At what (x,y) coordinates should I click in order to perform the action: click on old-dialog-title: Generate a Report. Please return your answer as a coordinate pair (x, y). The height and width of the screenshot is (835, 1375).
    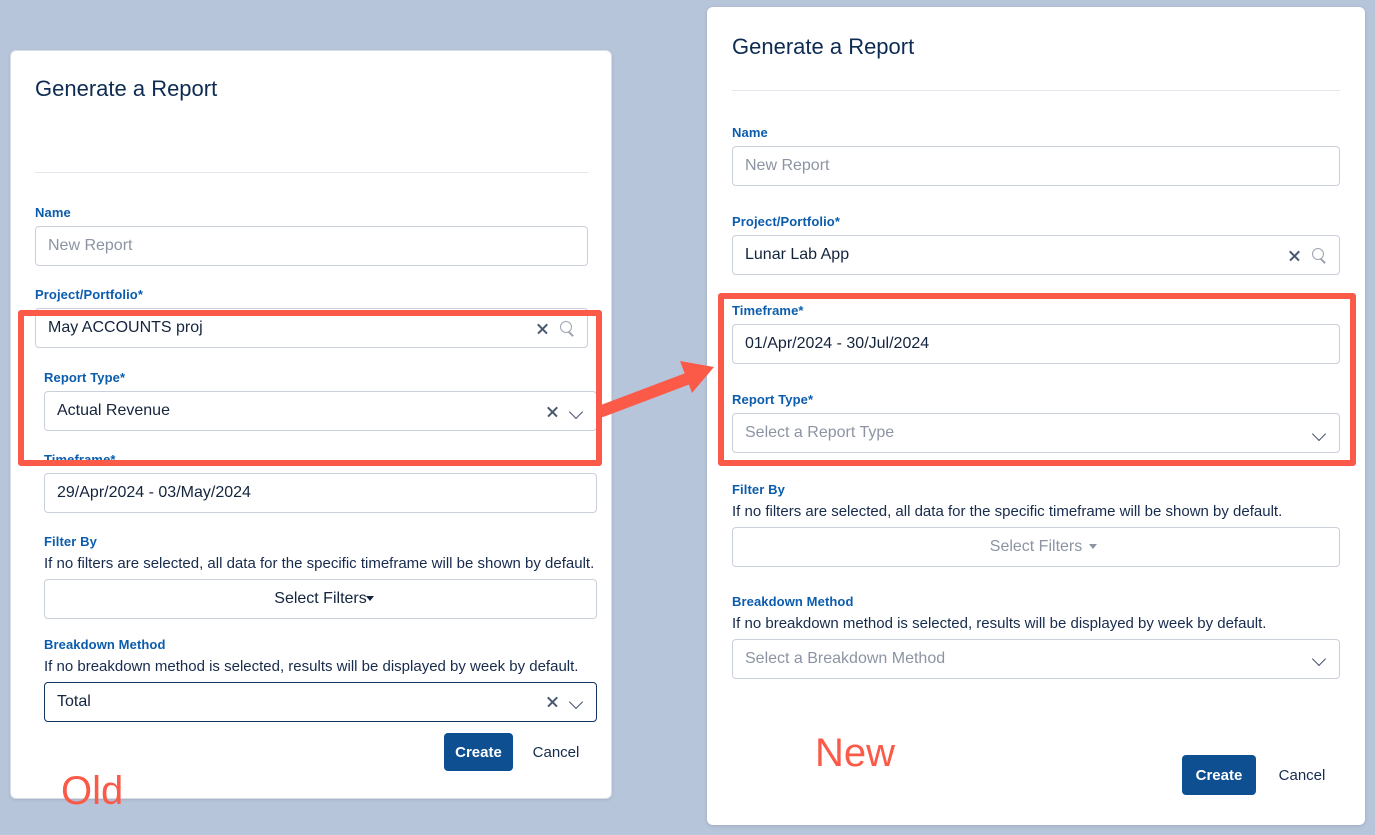
    Looking at the image, I should click on (126, 88).